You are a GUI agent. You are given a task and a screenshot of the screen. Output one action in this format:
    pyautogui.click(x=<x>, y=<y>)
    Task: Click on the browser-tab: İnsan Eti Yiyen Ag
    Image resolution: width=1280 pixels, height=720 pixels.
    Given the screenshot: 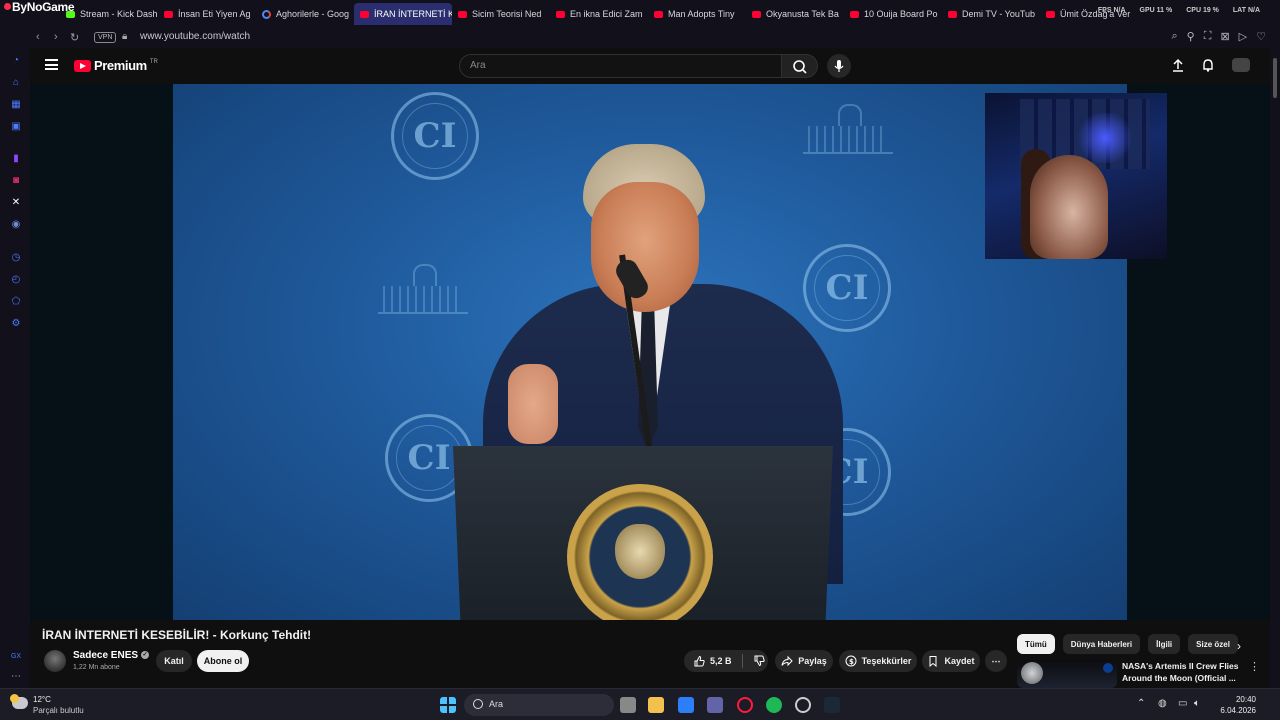 What is the action you would take?
    pyautogui.click(x=207, y=14)
    